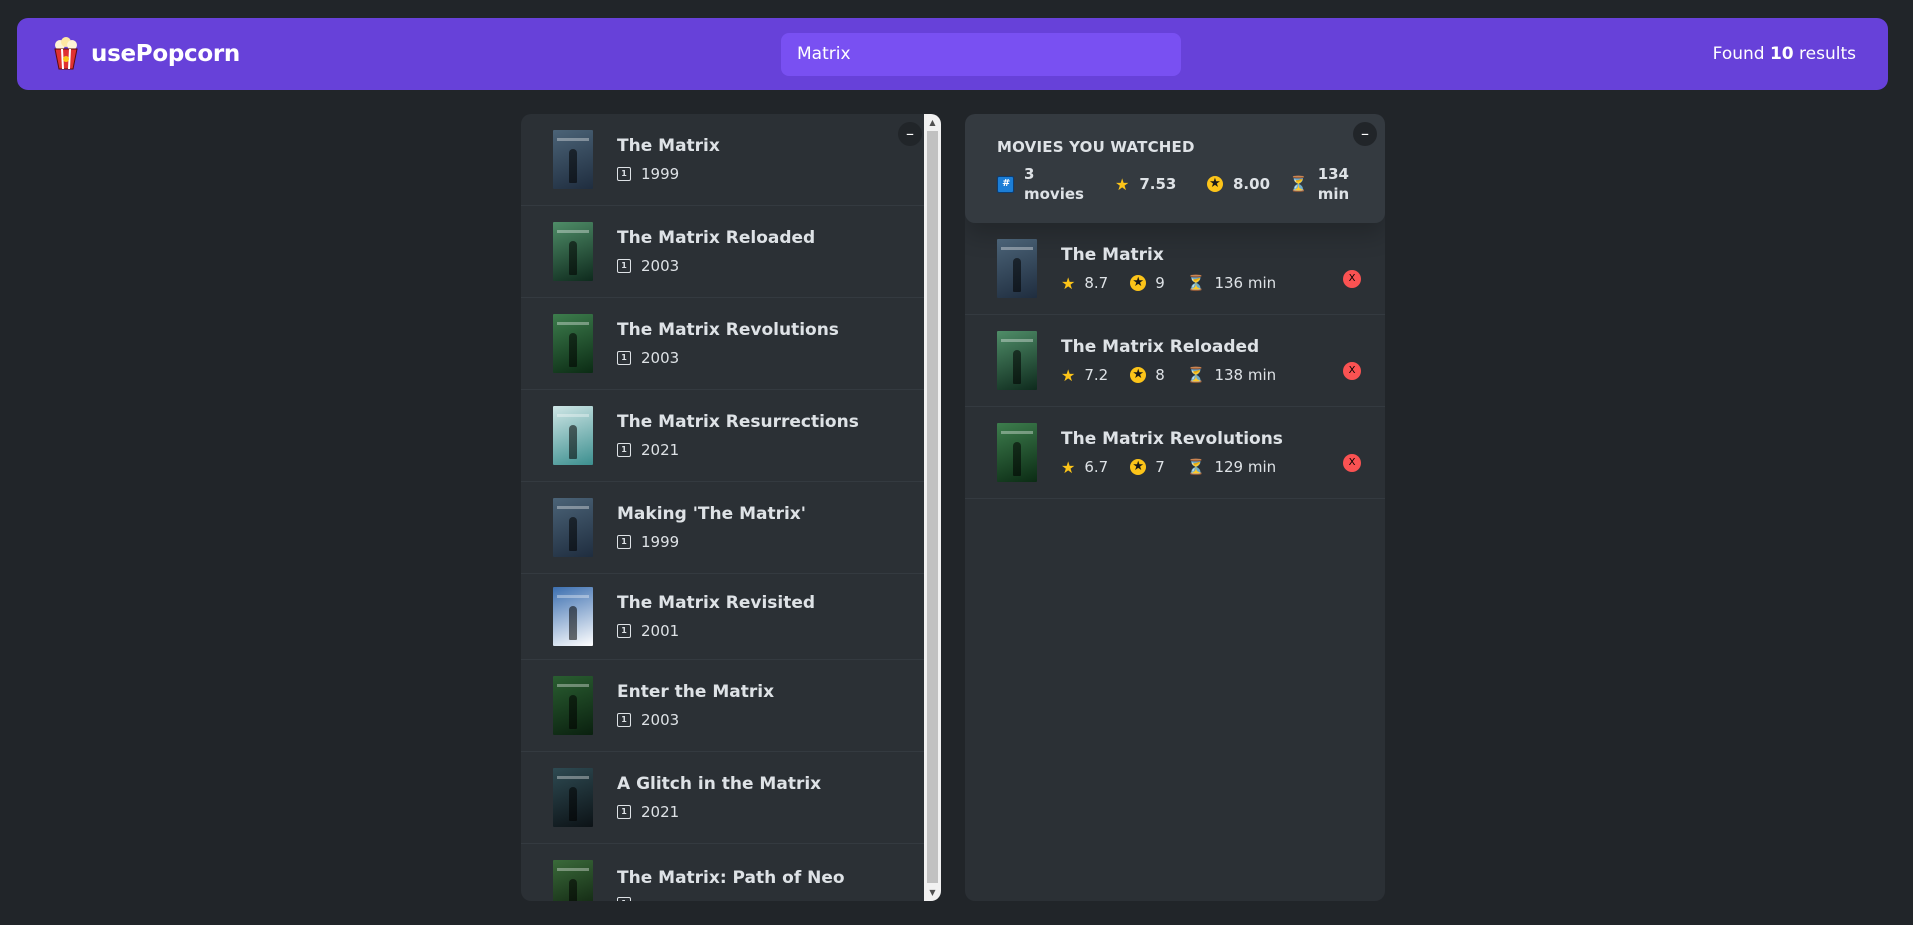  Describe the element at coordinates (1160, 283) in the screenshot. I see `user-value: 9` at that location.